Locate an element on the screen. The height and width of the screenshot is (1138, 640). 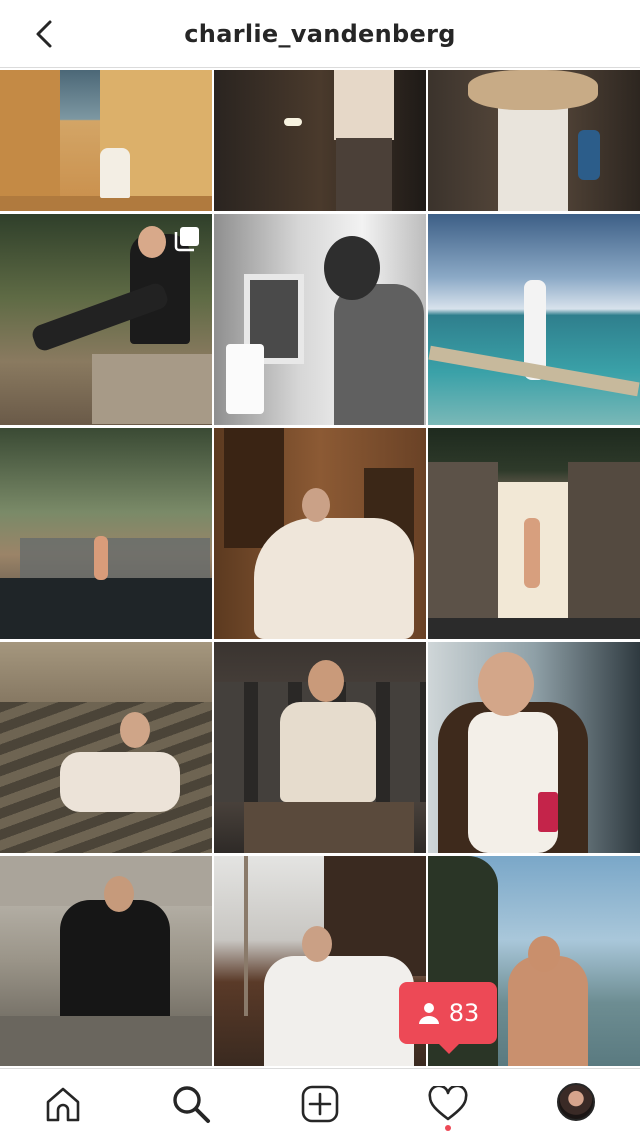
person-icon is located at coordinates (428, 1013).